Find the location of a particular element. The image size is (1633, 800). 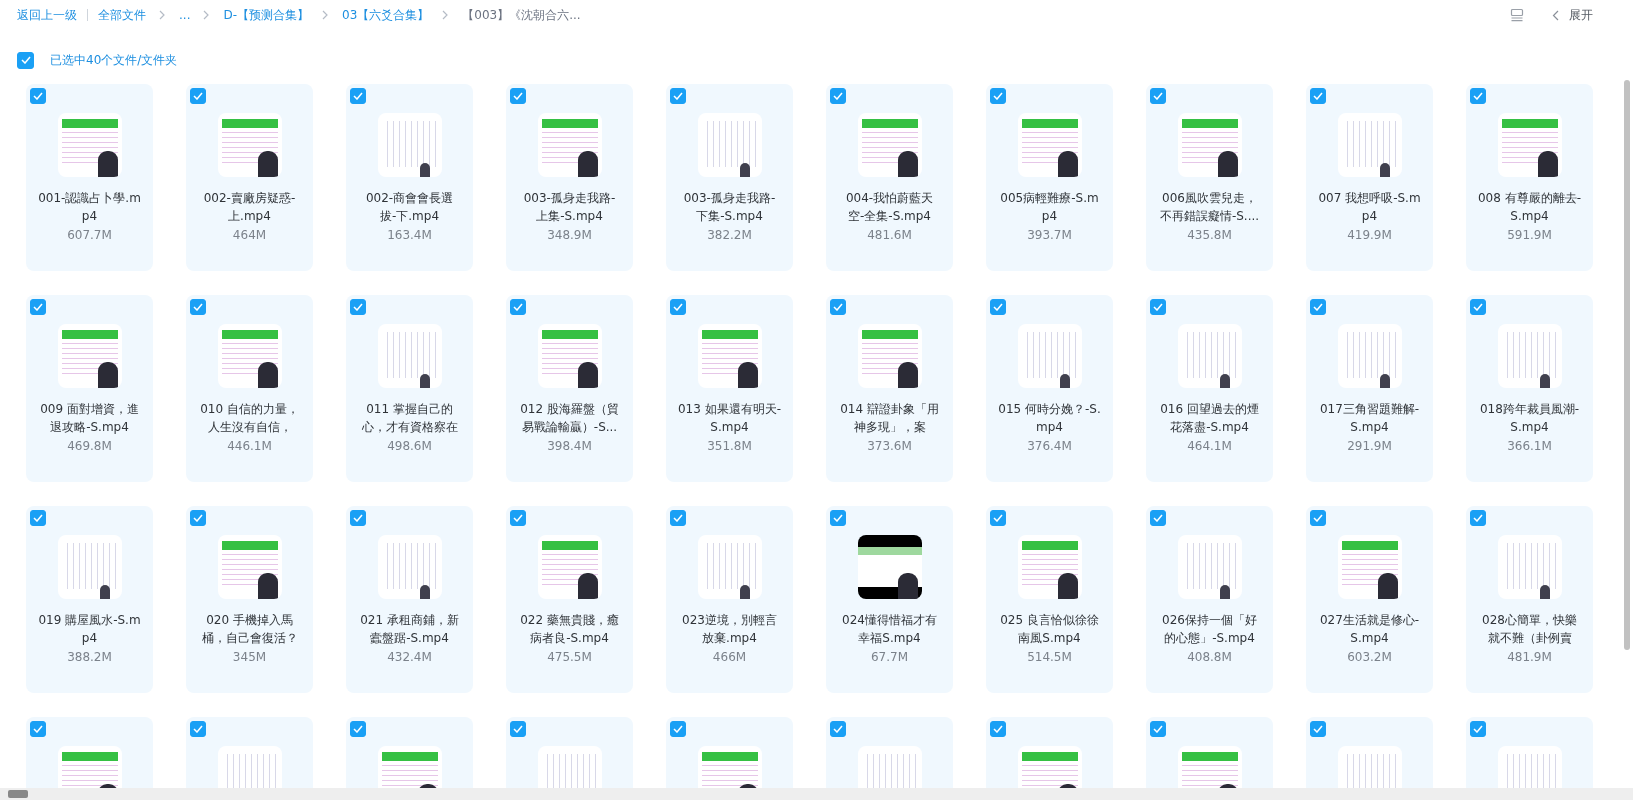

layout-icon is located at coordinates (1517, 15).